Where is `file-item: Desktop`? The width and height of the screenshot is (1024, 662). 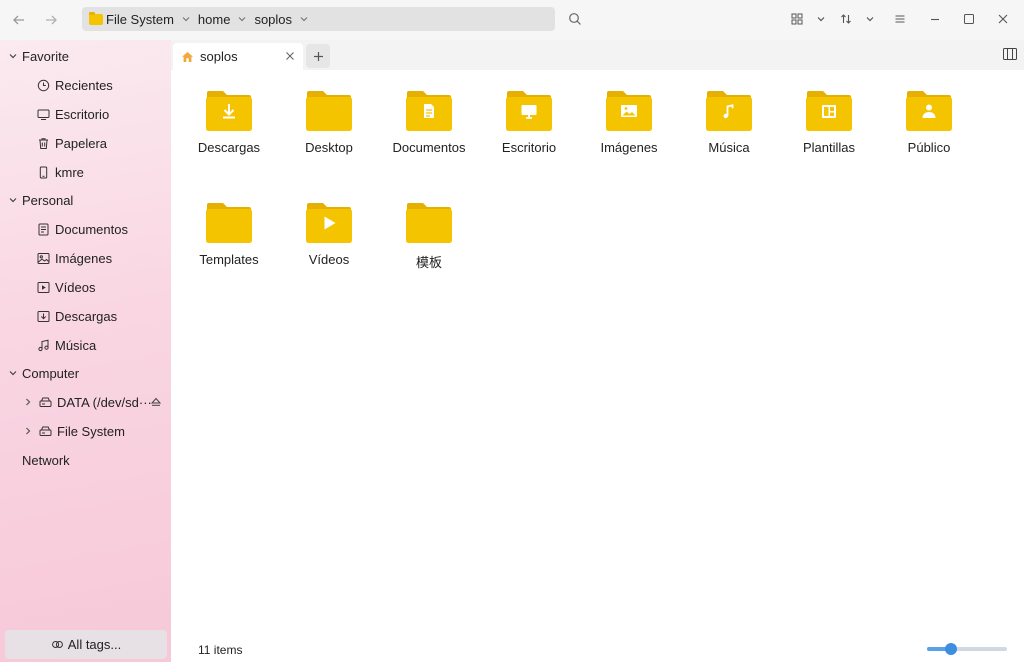
file-item: Desktop is located at coordinates (329, 122).